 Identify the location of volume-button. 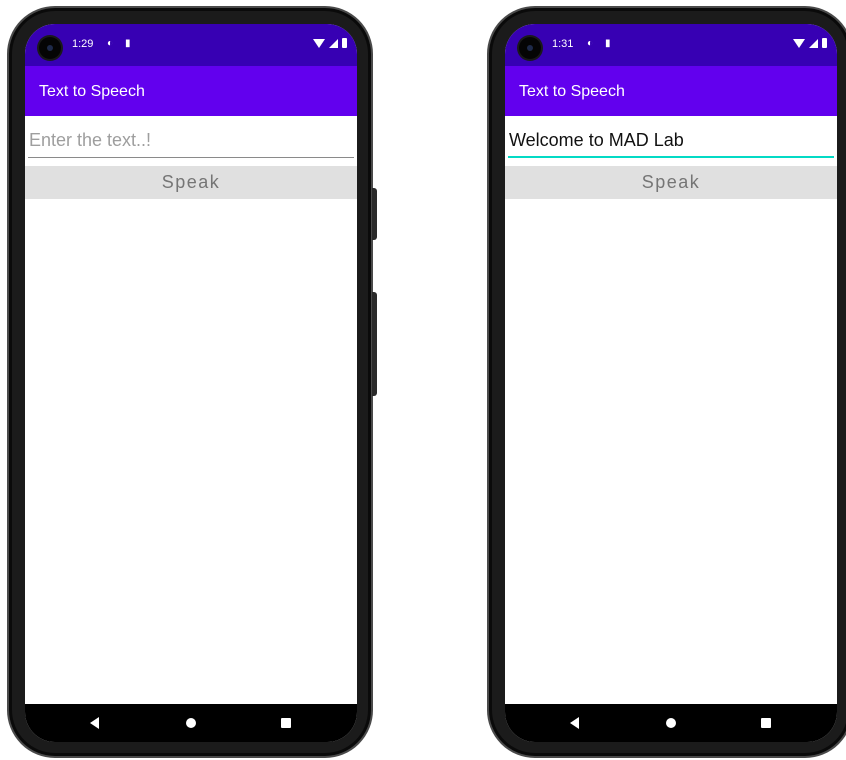
(374, 344).